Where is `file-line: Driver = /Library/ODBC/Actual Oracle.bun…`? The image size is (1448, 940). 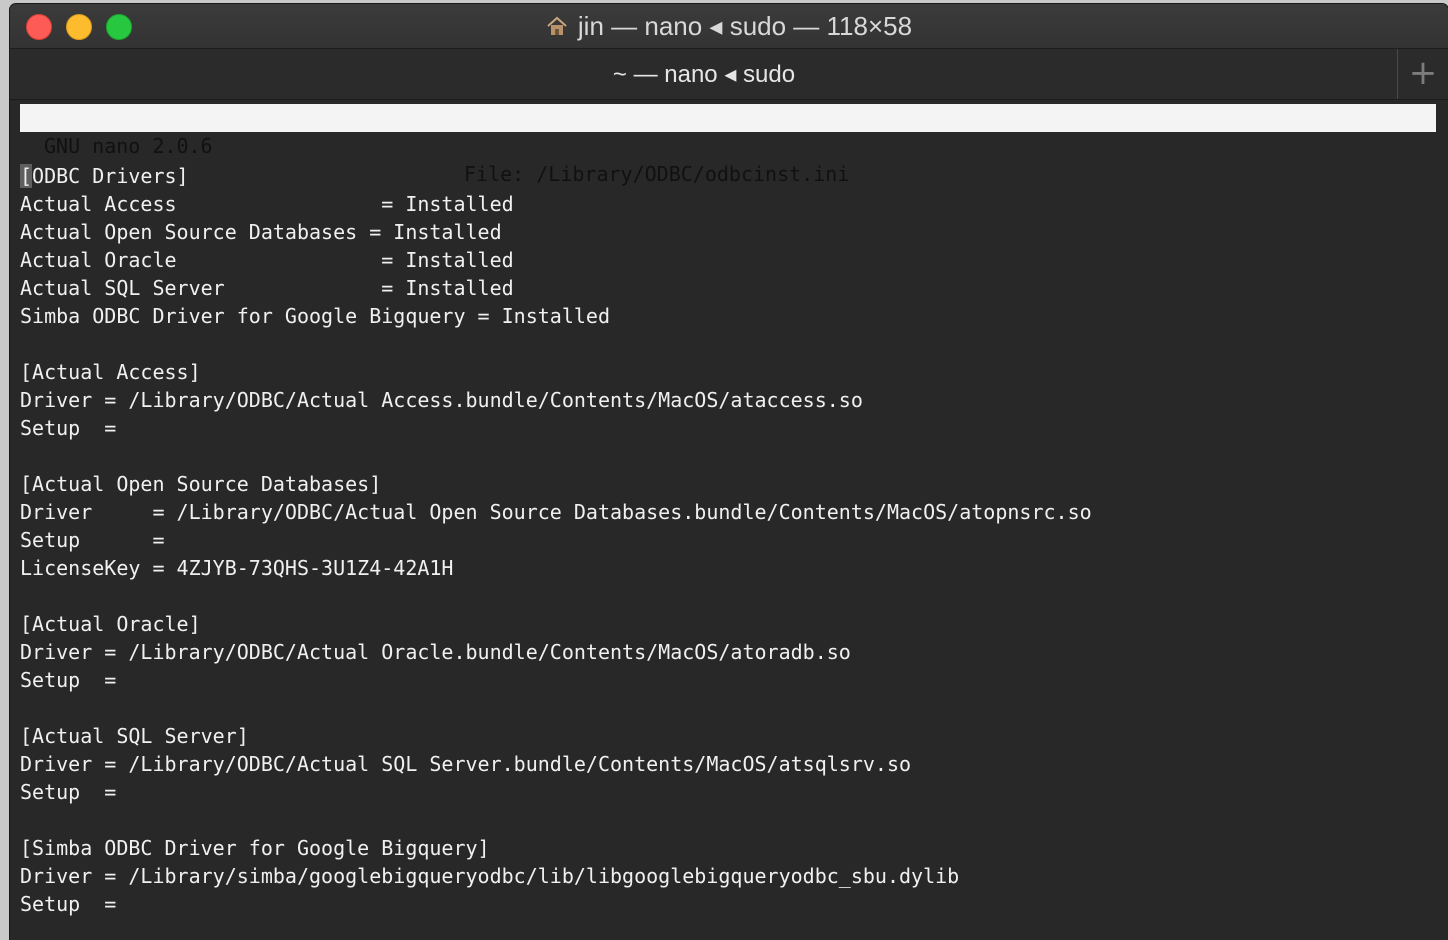
file-line: Driver = /Library/ODBC/Actual Oracle.bun… is located at coordinates (556, 652).